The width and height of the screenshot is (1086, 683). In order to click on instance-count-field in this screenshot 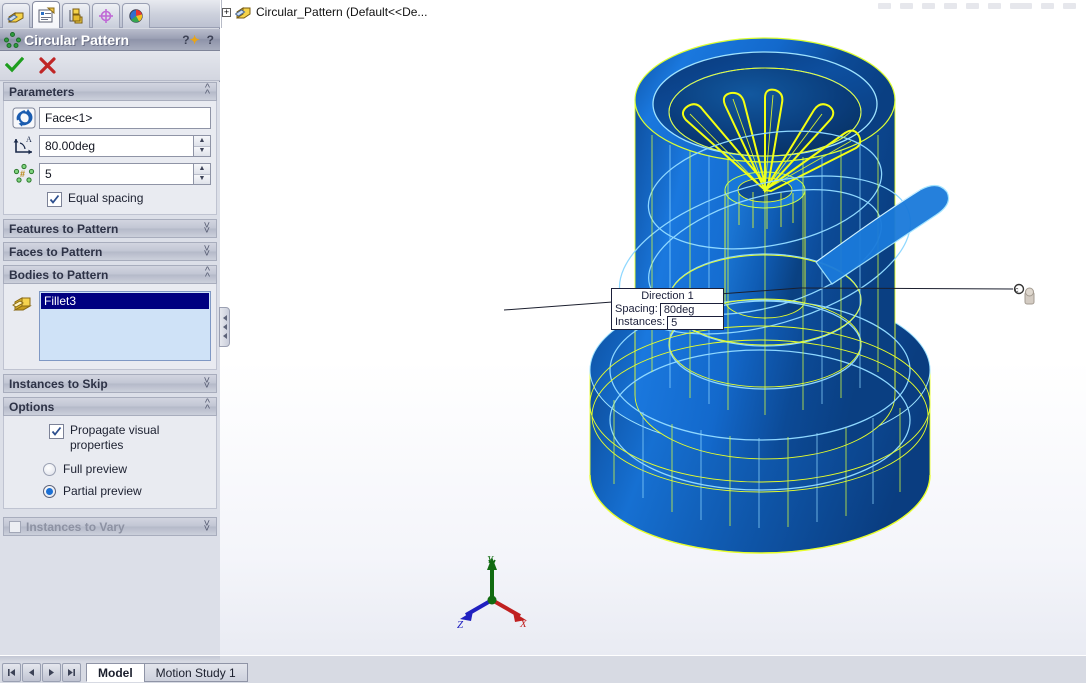, I will do `click(116, 174)`.